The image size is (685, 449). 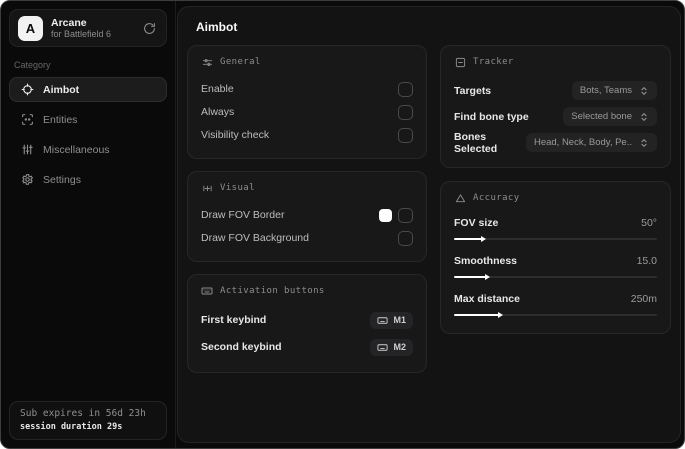 What do you see at coordinates (88, 119) in the screenshot?
I see `sidebar-item-entities: Entities` at bounding box center [88, 119].